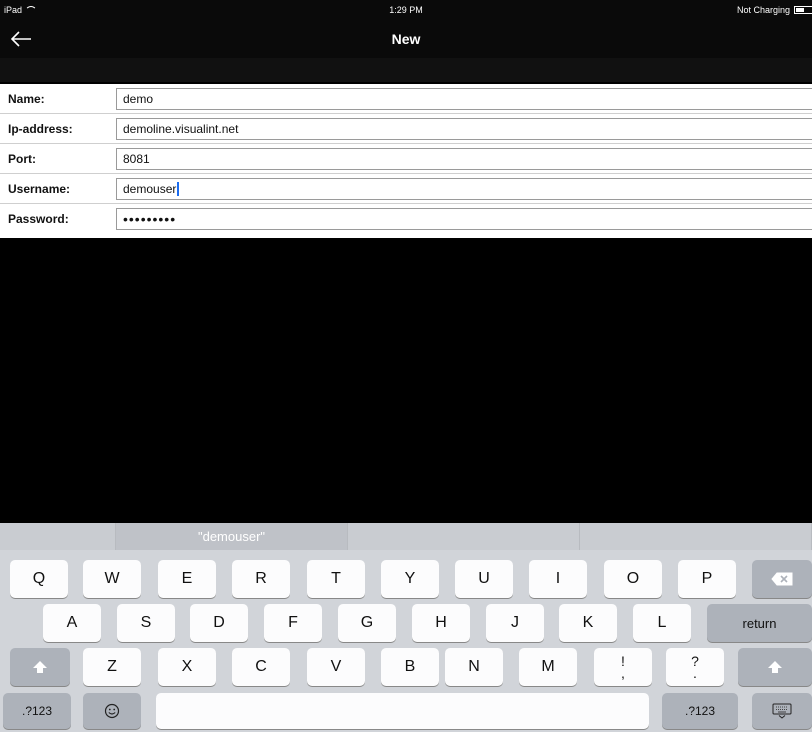 The image size is (812, 732). Describe the element at coordinates (759, 623) in the screenshot. I see `return-key: return` at that location.